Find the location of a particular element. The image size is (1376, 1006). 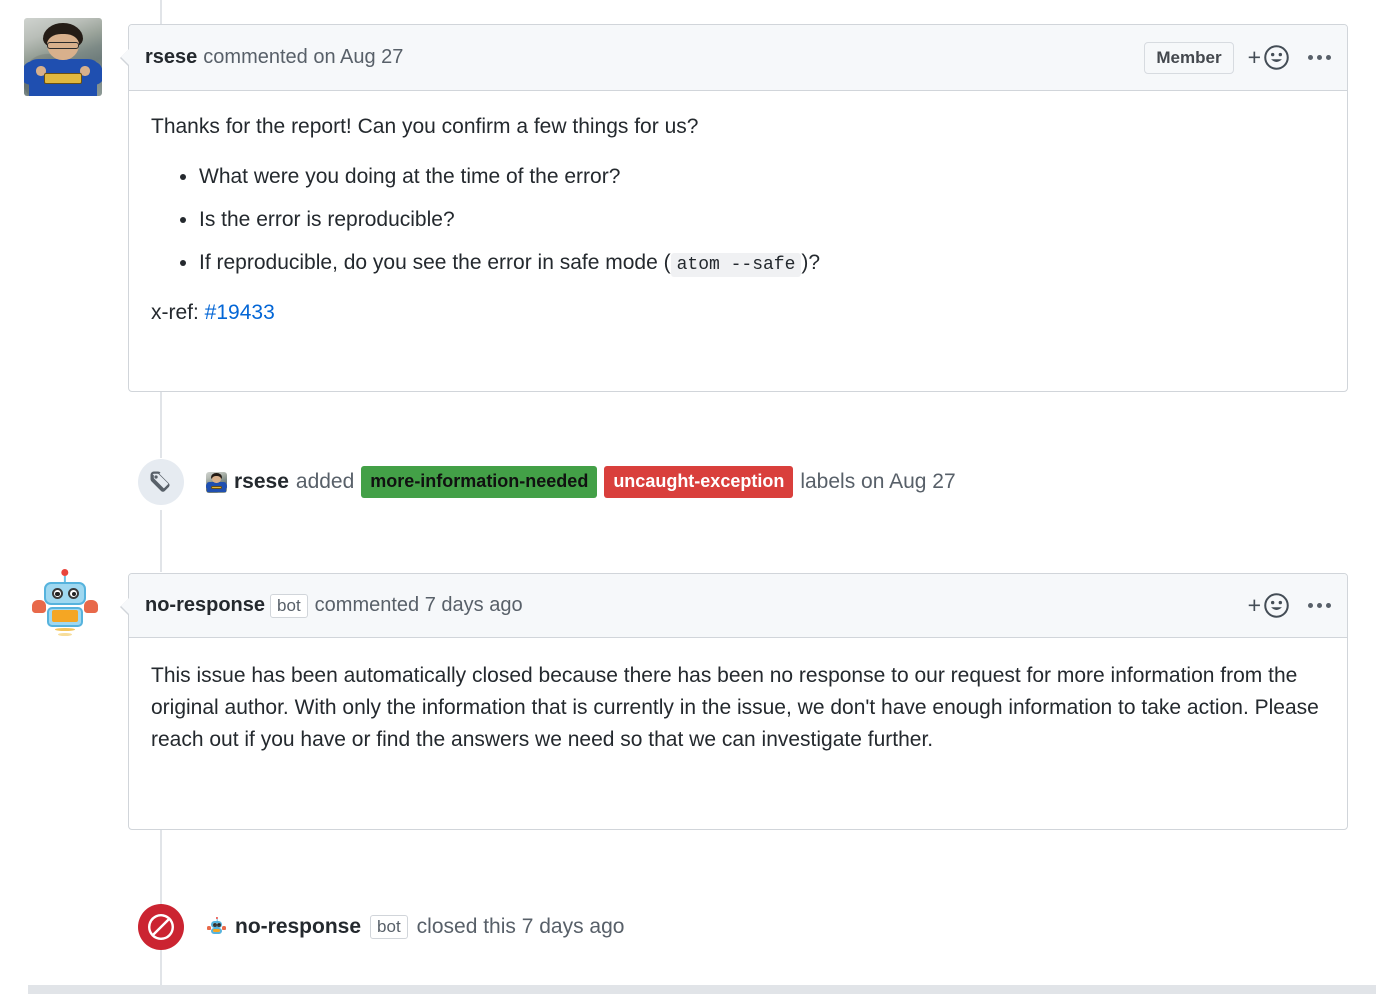

timeline-event-closed: no-response bot closed this 7 days ago is located at coordinates (381, 927).